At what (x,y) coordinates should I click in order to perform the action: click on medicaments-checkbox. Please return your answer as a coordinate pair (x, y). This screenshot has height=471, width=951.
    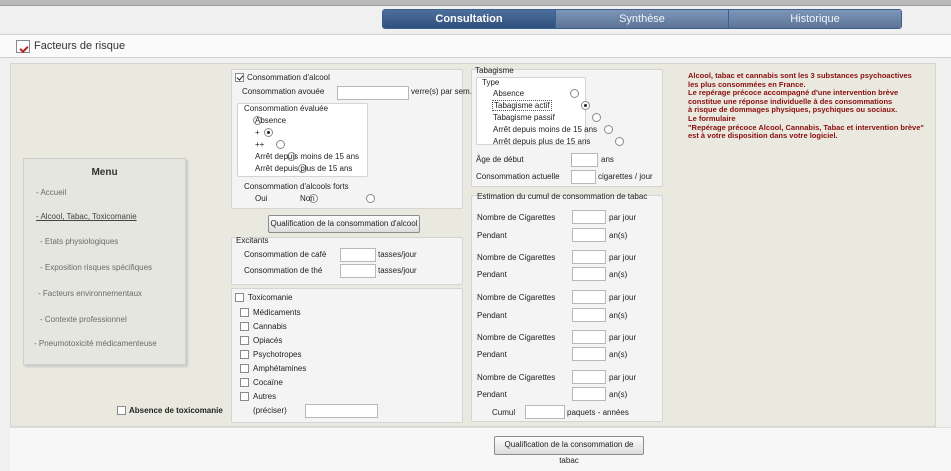
    Looking at the image, I should click on (244, 312).